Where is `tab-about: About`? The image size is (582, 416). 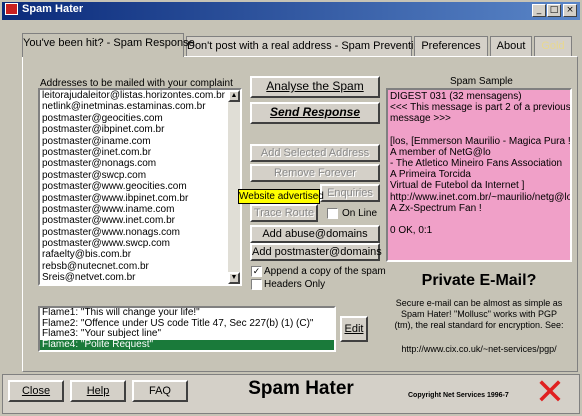 tab-about: About is located at coordinates (511, 46).